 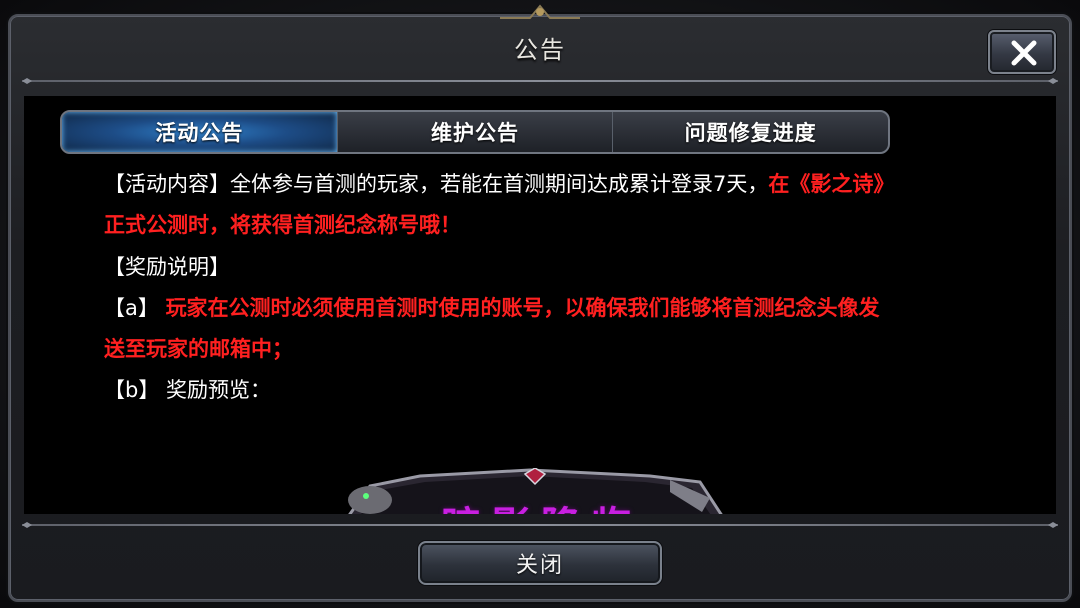 I want to click on activity-content-text: 【活动内容】全体参与首测的玩家，若能在首测期间达成累计登录7天，, so click(x=436, y=184).